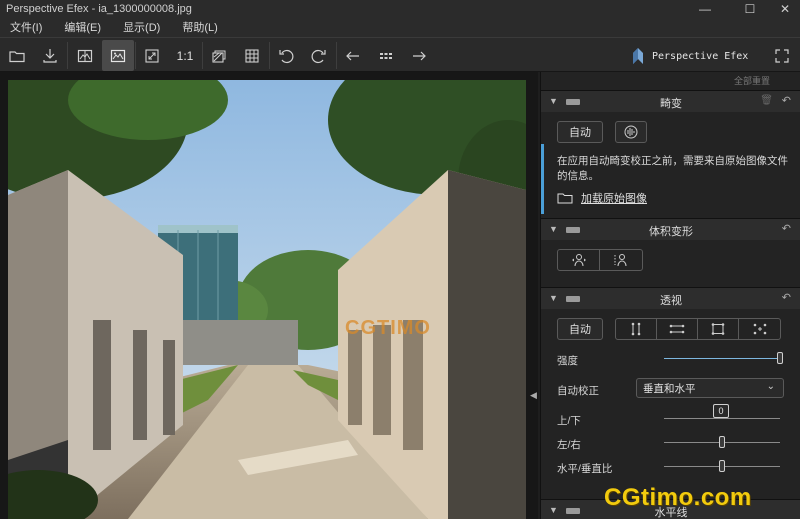  I want to click on collapse-panel-icon: ◀, so click(533, 395).